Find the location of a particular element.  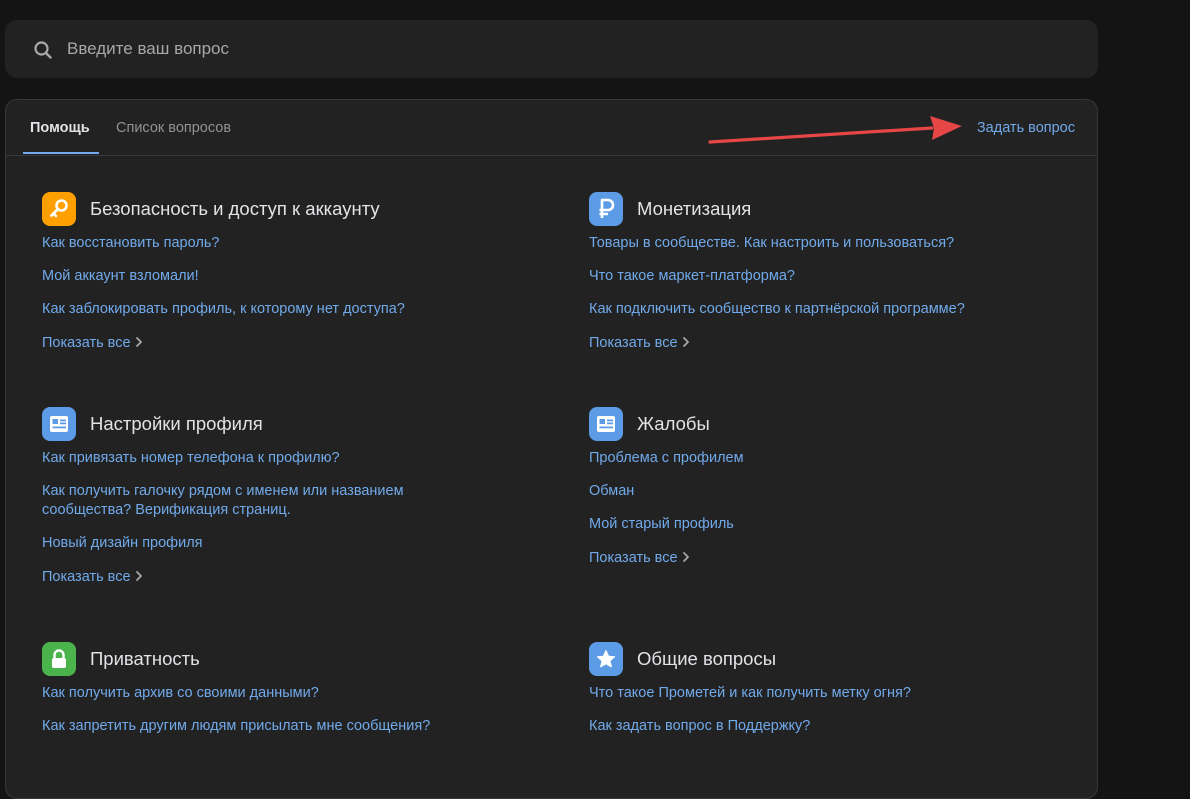

faq-link: Как задать вопрос в Поддержку? is located at coordinates (829, 726).